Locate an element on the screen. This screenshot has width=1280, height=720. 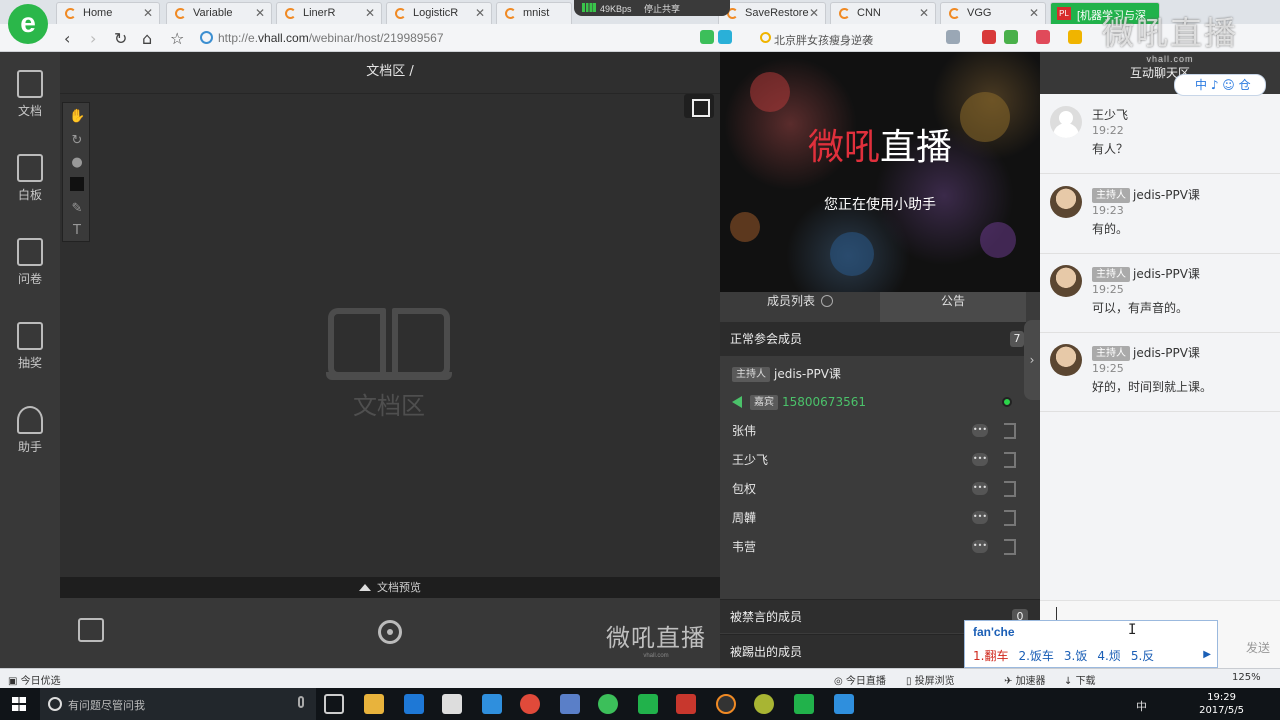
gear-icon is located at coordinates (390, 632).